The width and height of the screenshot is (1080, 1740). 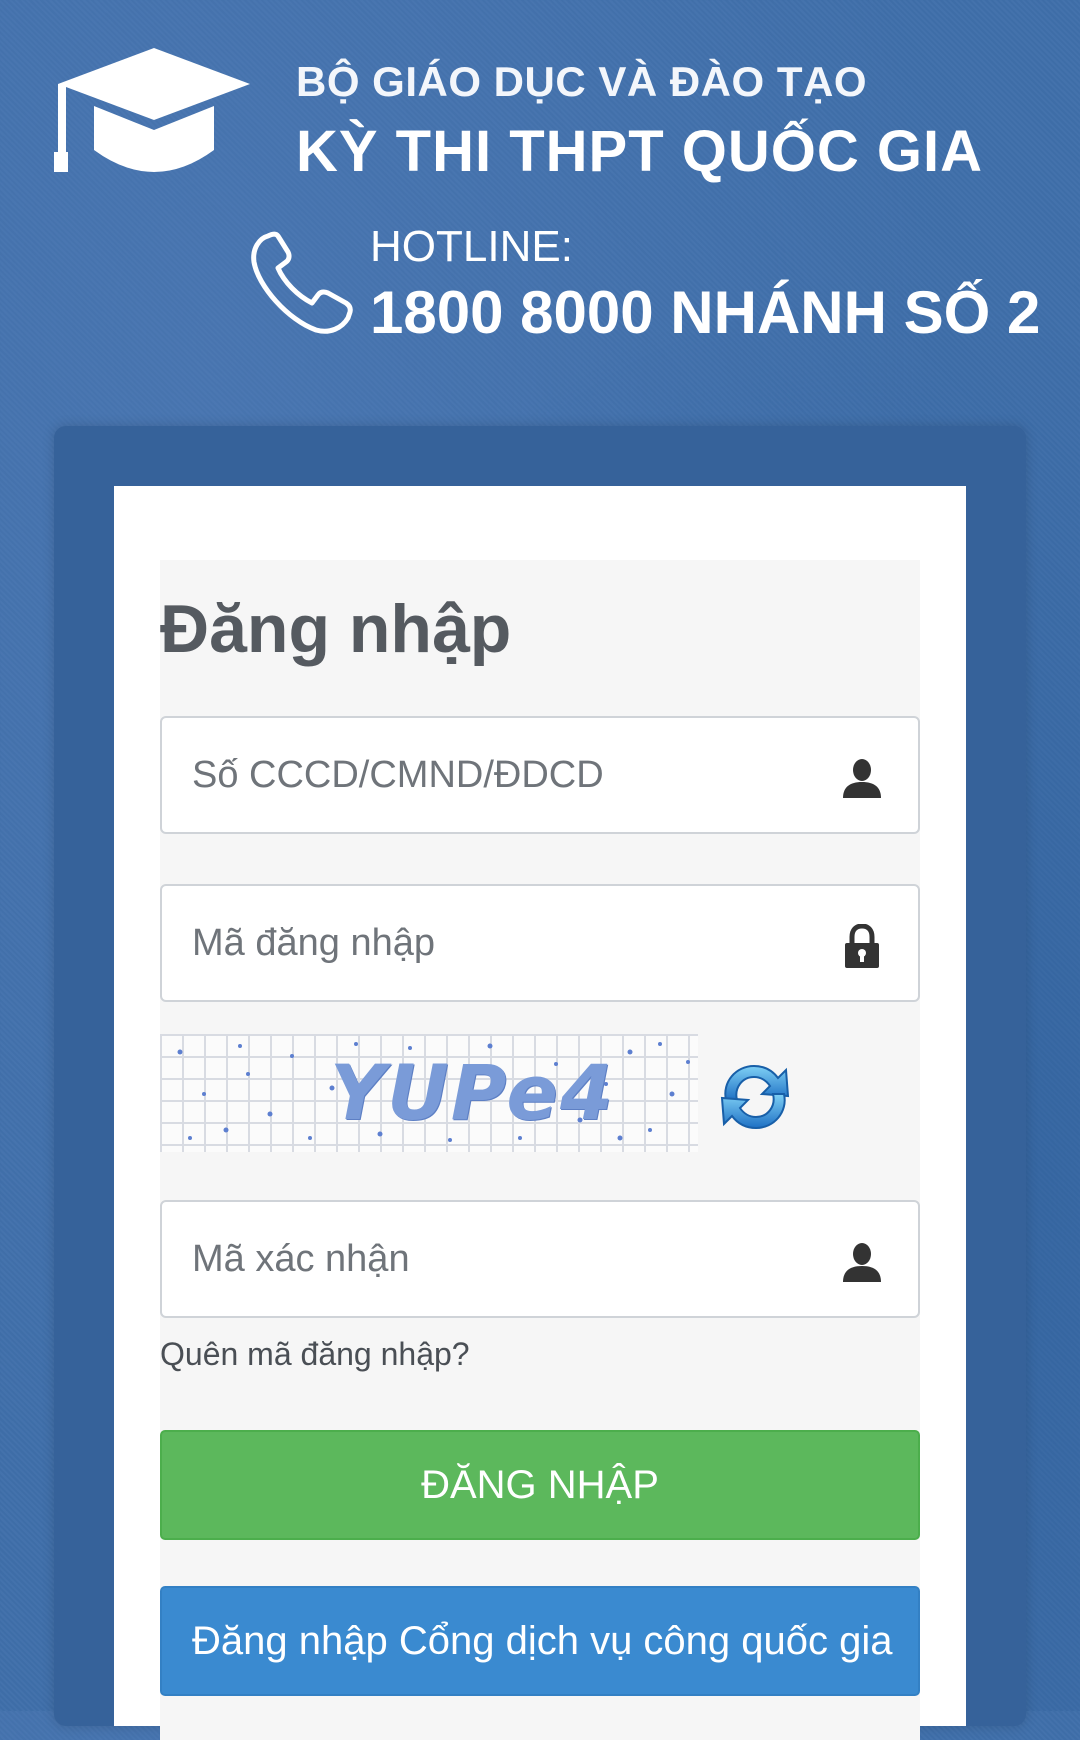 I want to click on id-number-input, so click(x=502, y=775).